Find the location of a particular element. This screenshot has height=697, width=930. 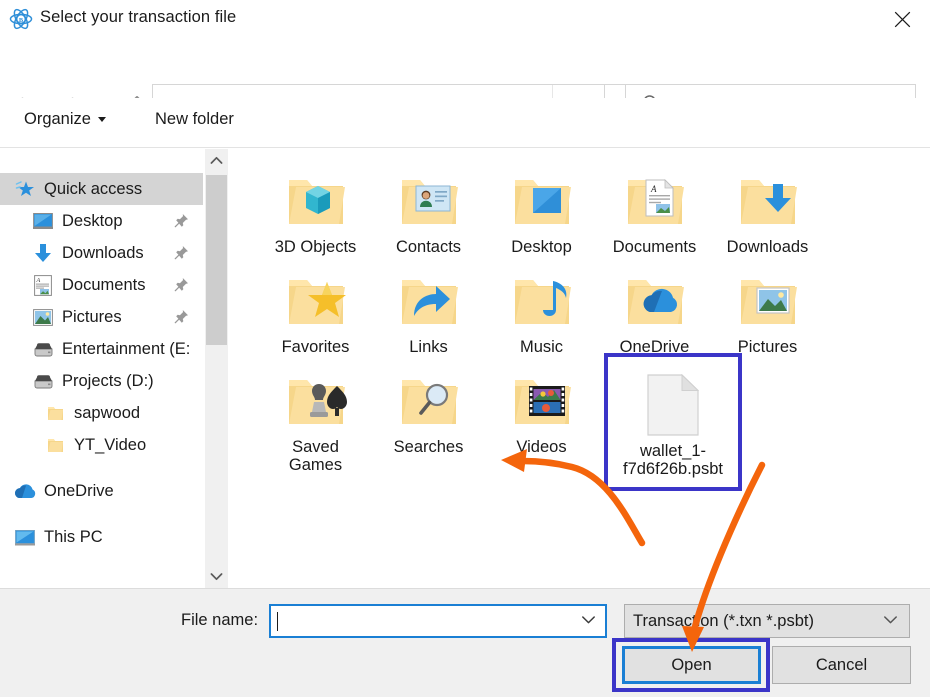

file-item-label: wallet_1-f7d6f26b.psbt is located at coordinates (673, 460).